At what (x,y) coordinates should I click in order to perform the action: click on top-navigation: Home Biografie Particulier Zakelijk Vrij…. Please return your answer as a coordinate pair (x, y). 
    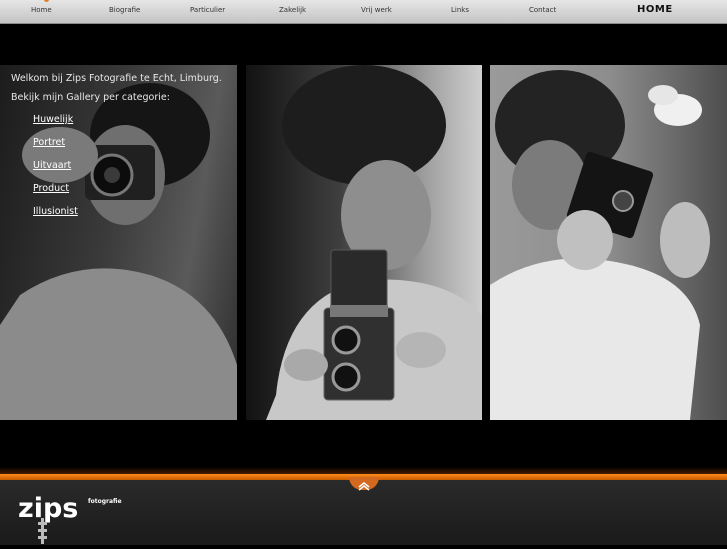
    Looking at the image, I should click on (363, 12).